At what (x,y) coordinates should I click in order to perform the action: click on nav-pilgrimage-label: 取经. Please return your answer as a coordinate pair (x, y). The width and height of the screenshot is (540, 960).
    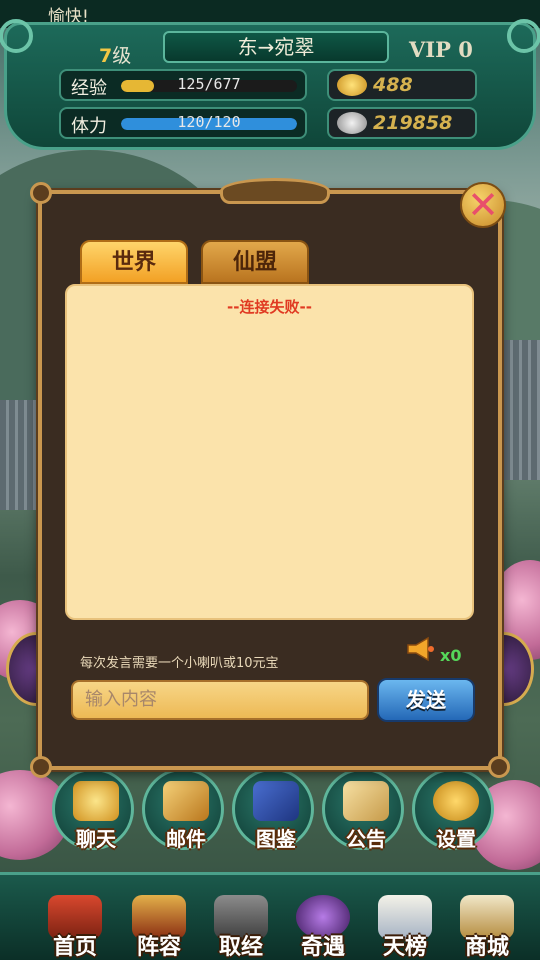
    Looking at the image, I should click on (240, 947).